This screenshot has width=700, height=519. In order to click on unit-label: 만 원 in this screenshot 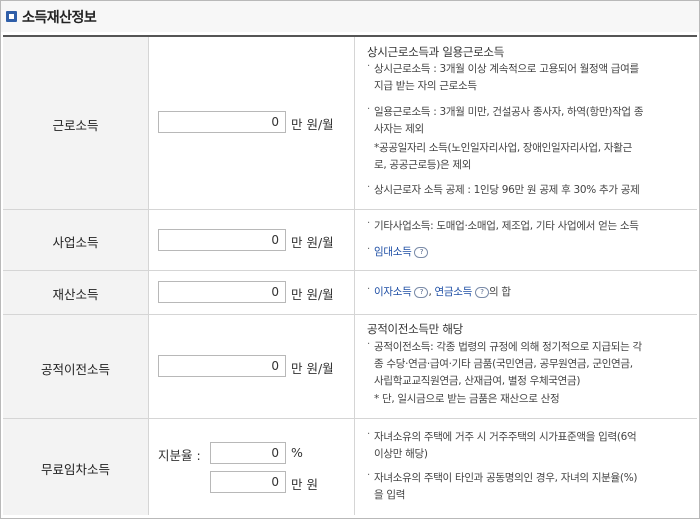, I will do `click(304, 484)`.